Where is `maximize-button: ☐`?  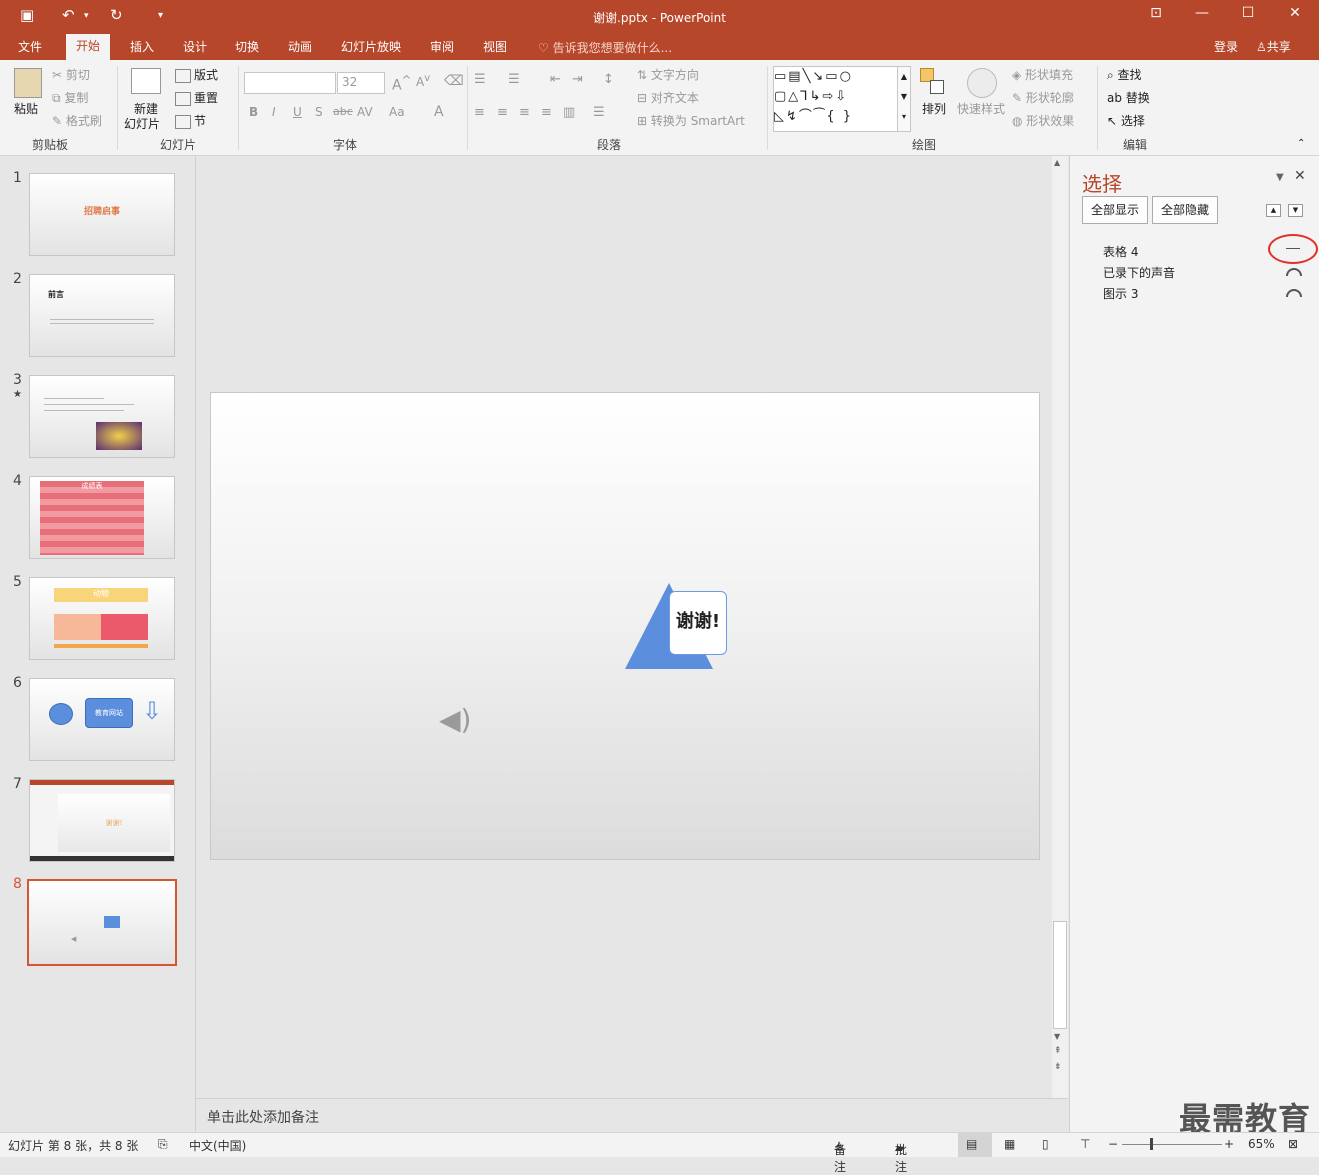 maximize-button: ☐ is located at coordinates (1248, 13).